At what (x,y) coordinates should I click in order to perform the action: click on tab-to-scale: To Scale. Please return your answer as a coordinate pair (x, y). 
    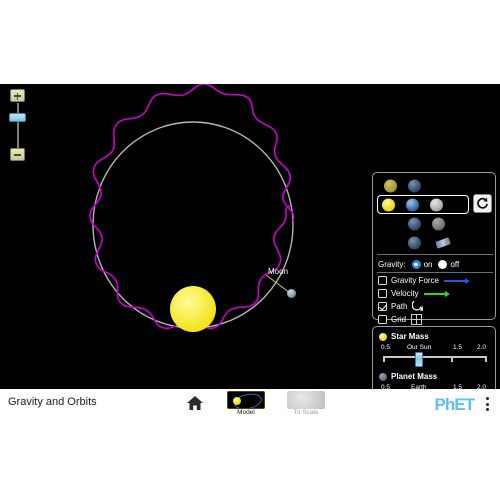
    Looking at the image, I should click on (306, 403).